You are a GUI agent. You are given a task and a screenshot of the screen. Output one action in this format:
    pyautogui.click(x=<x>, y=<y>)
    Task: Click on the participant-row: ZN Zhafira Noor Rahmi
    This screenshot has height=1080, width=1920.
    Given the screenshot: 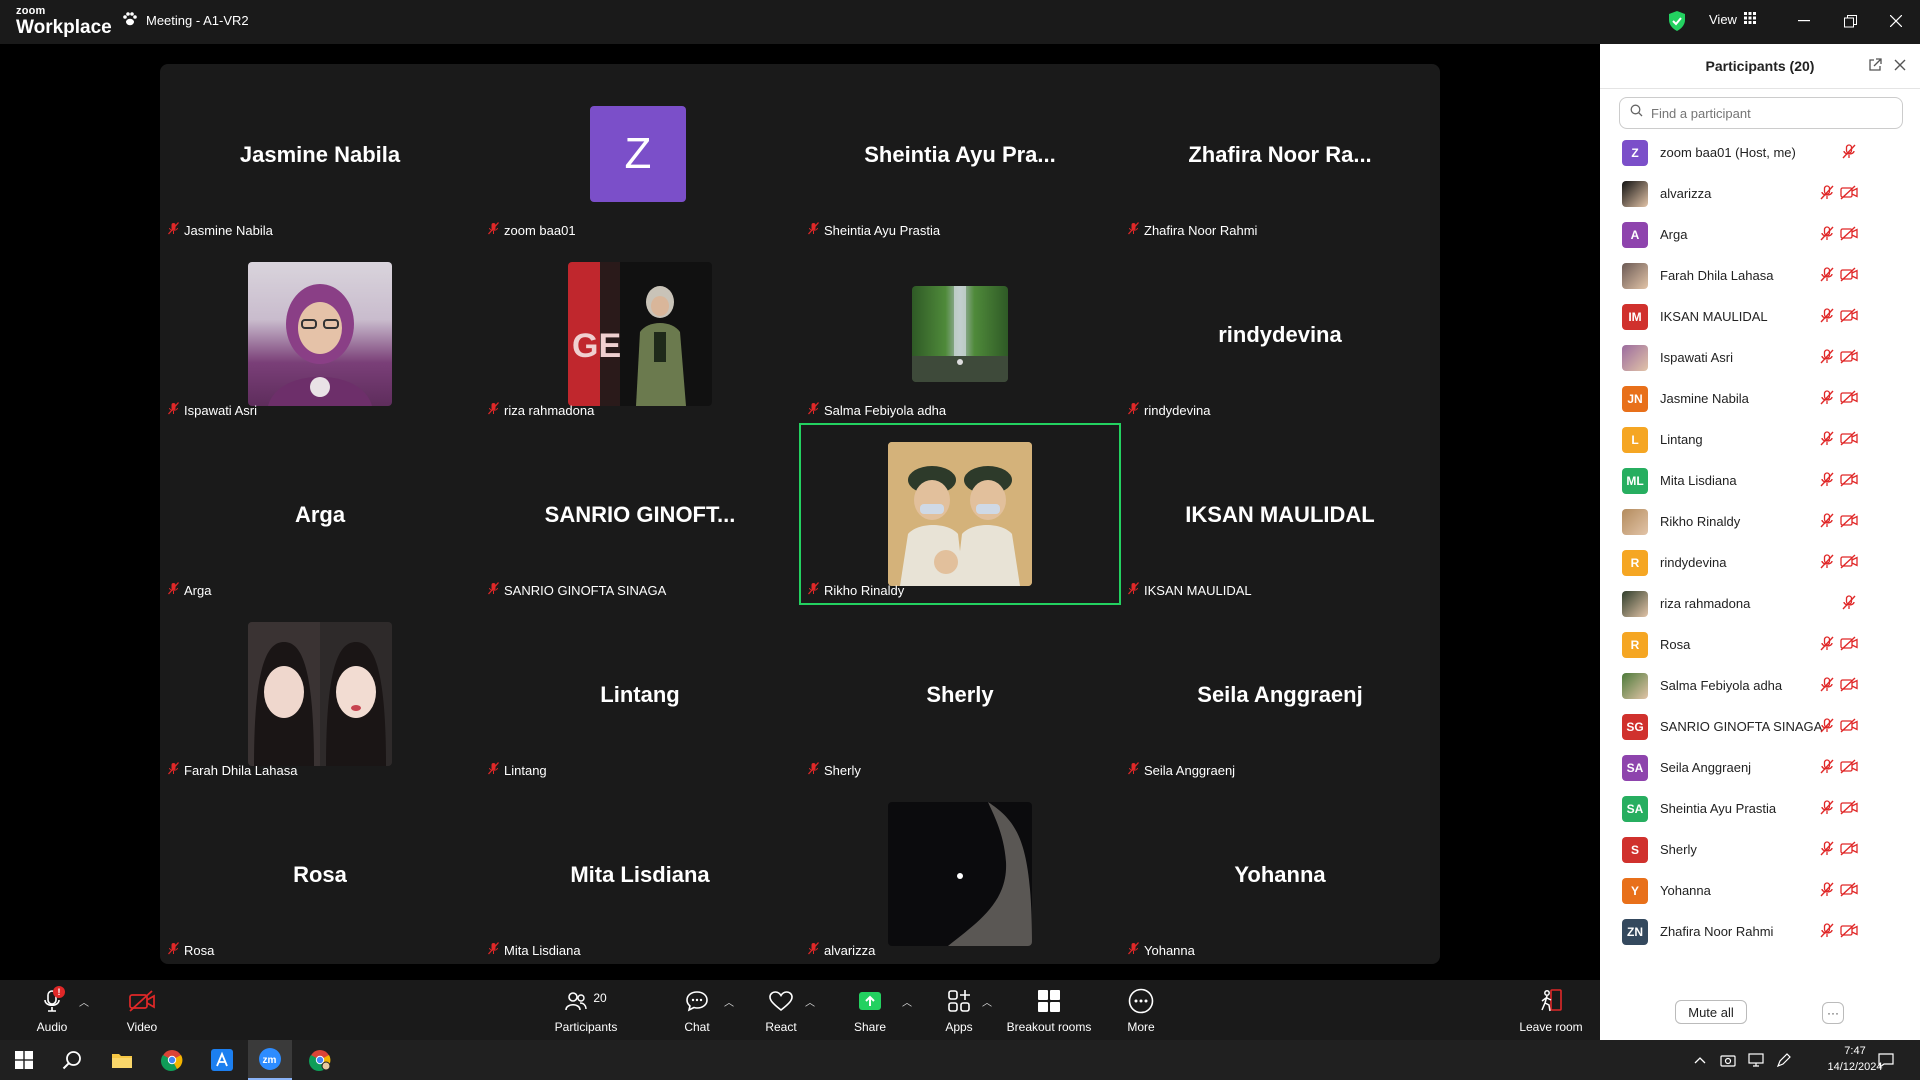 What is the action you would take?
    pyautogui.click(x=1760, y=931)
    